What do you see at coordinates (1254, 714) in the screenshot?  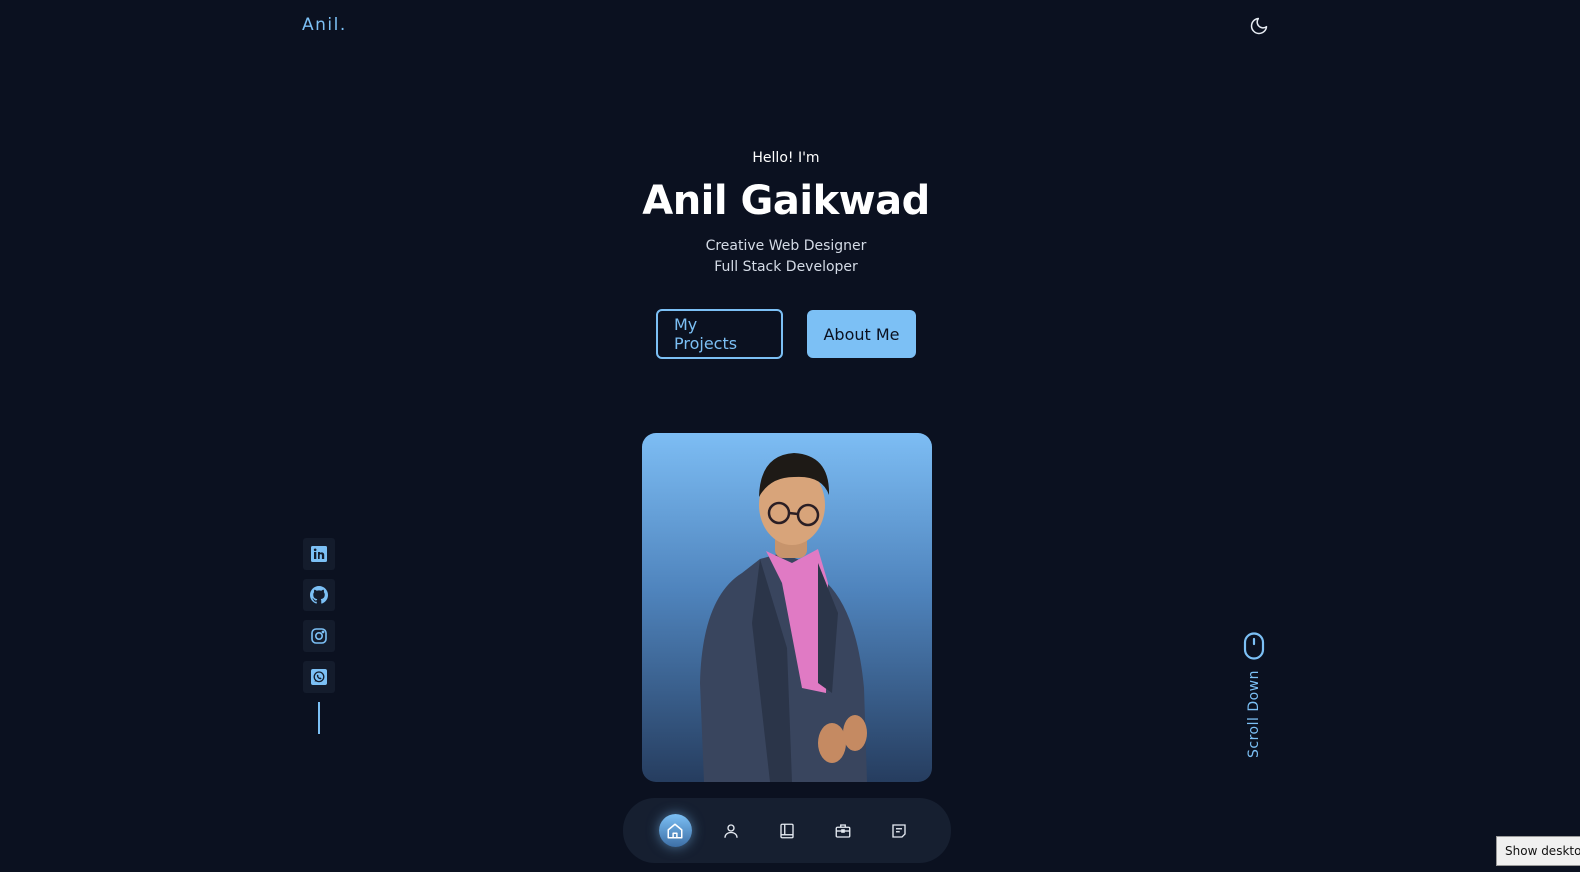 I see `scroll-down-label: Scroll Down` at bounding box center [1254, 714].